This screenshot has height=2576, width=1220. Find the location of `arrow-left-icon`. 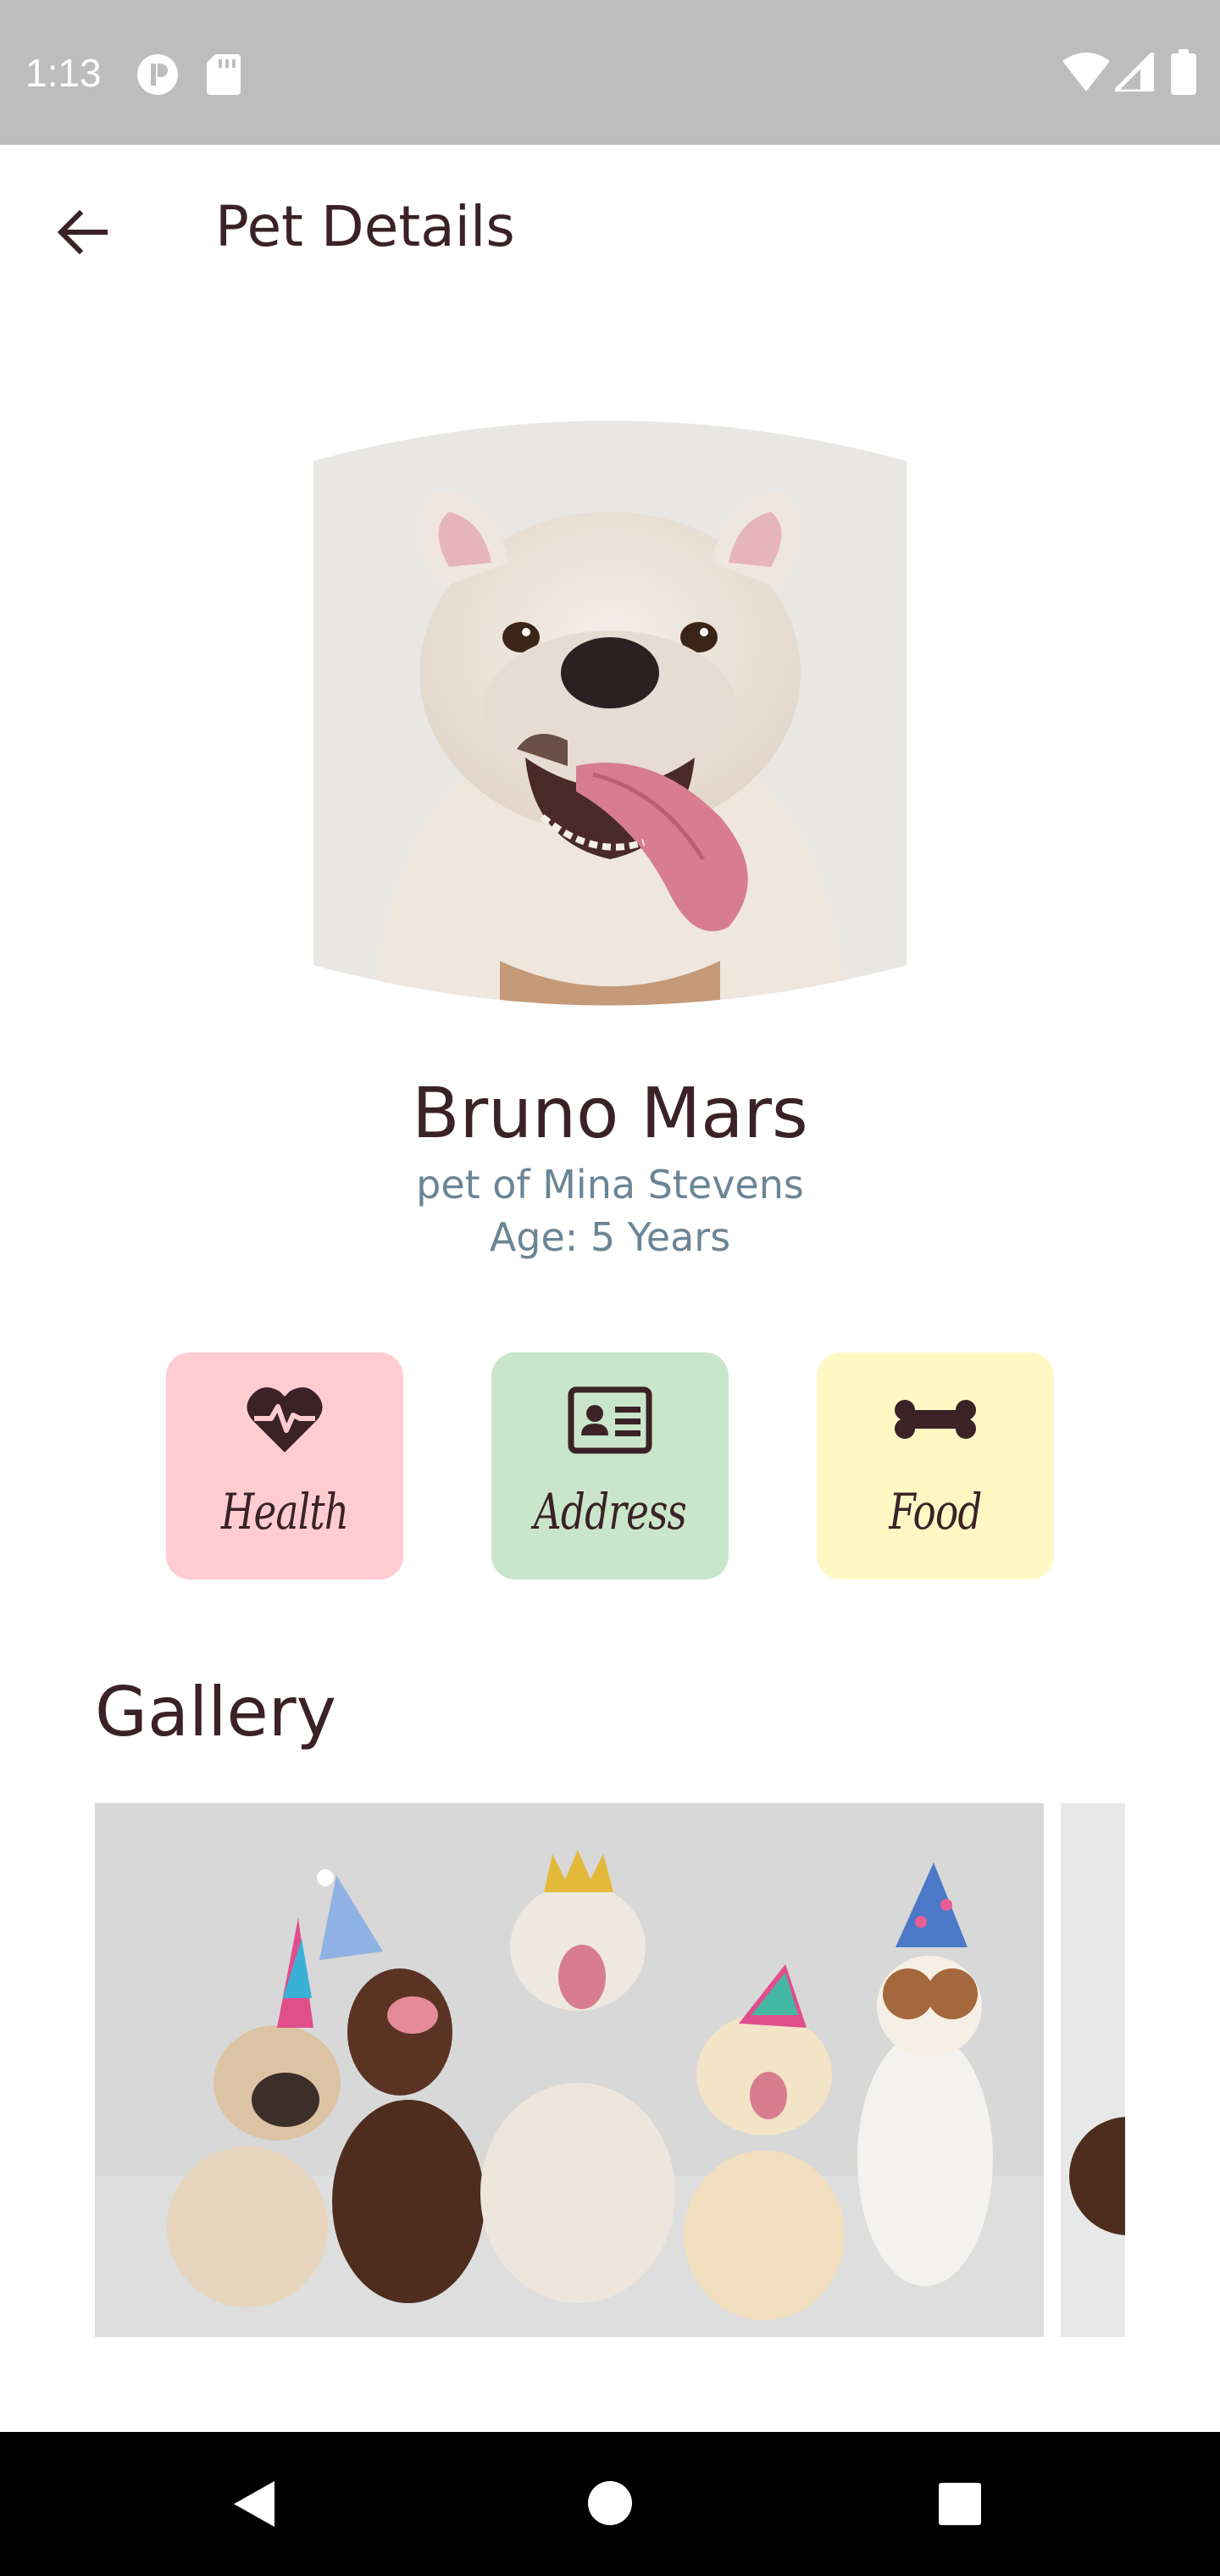

arrow-left-icon is located at coordinates (82, 232).